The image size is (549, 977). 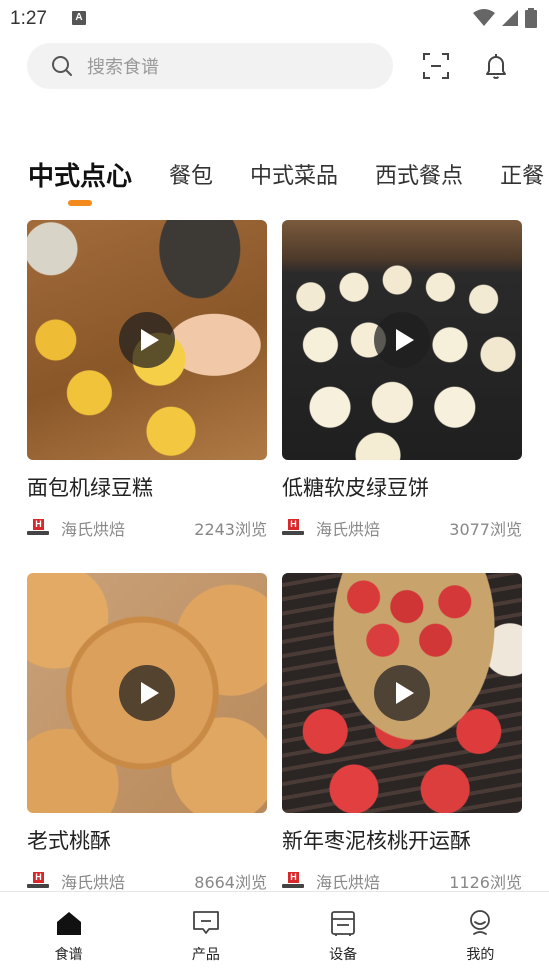 I want to click on home-icon, so click(x=68, y=923).